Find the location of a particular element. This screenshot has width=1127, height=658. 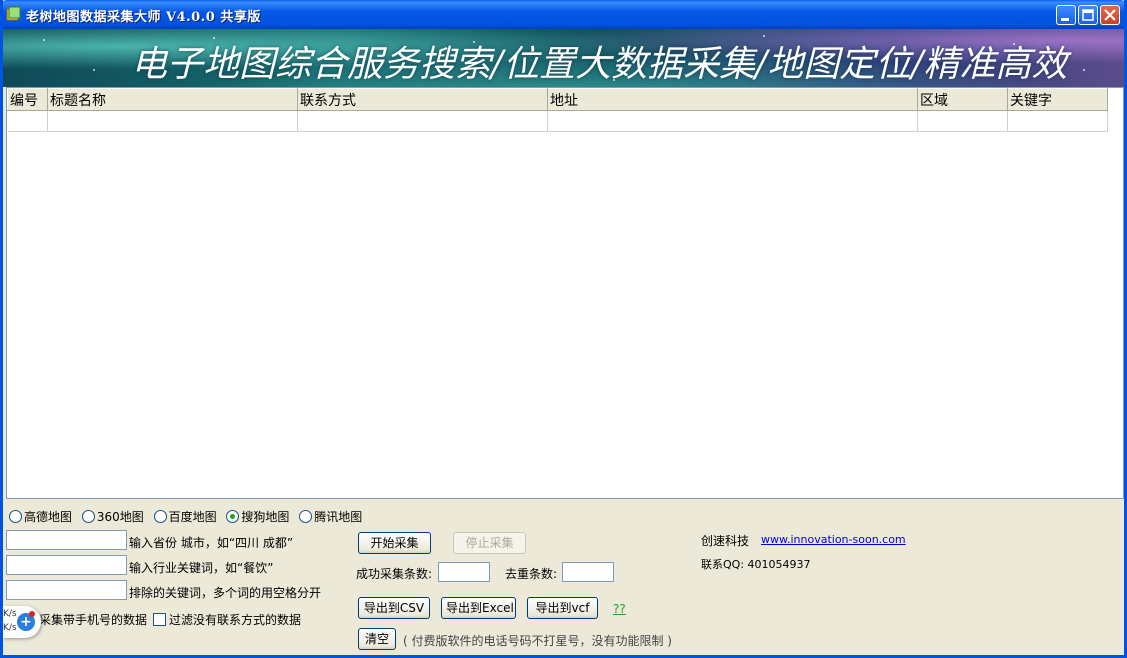

map-source-group: 高德地图 360地图 百度地图 搜狗地图 腾讯地图 is located at coordinates (188, 516).